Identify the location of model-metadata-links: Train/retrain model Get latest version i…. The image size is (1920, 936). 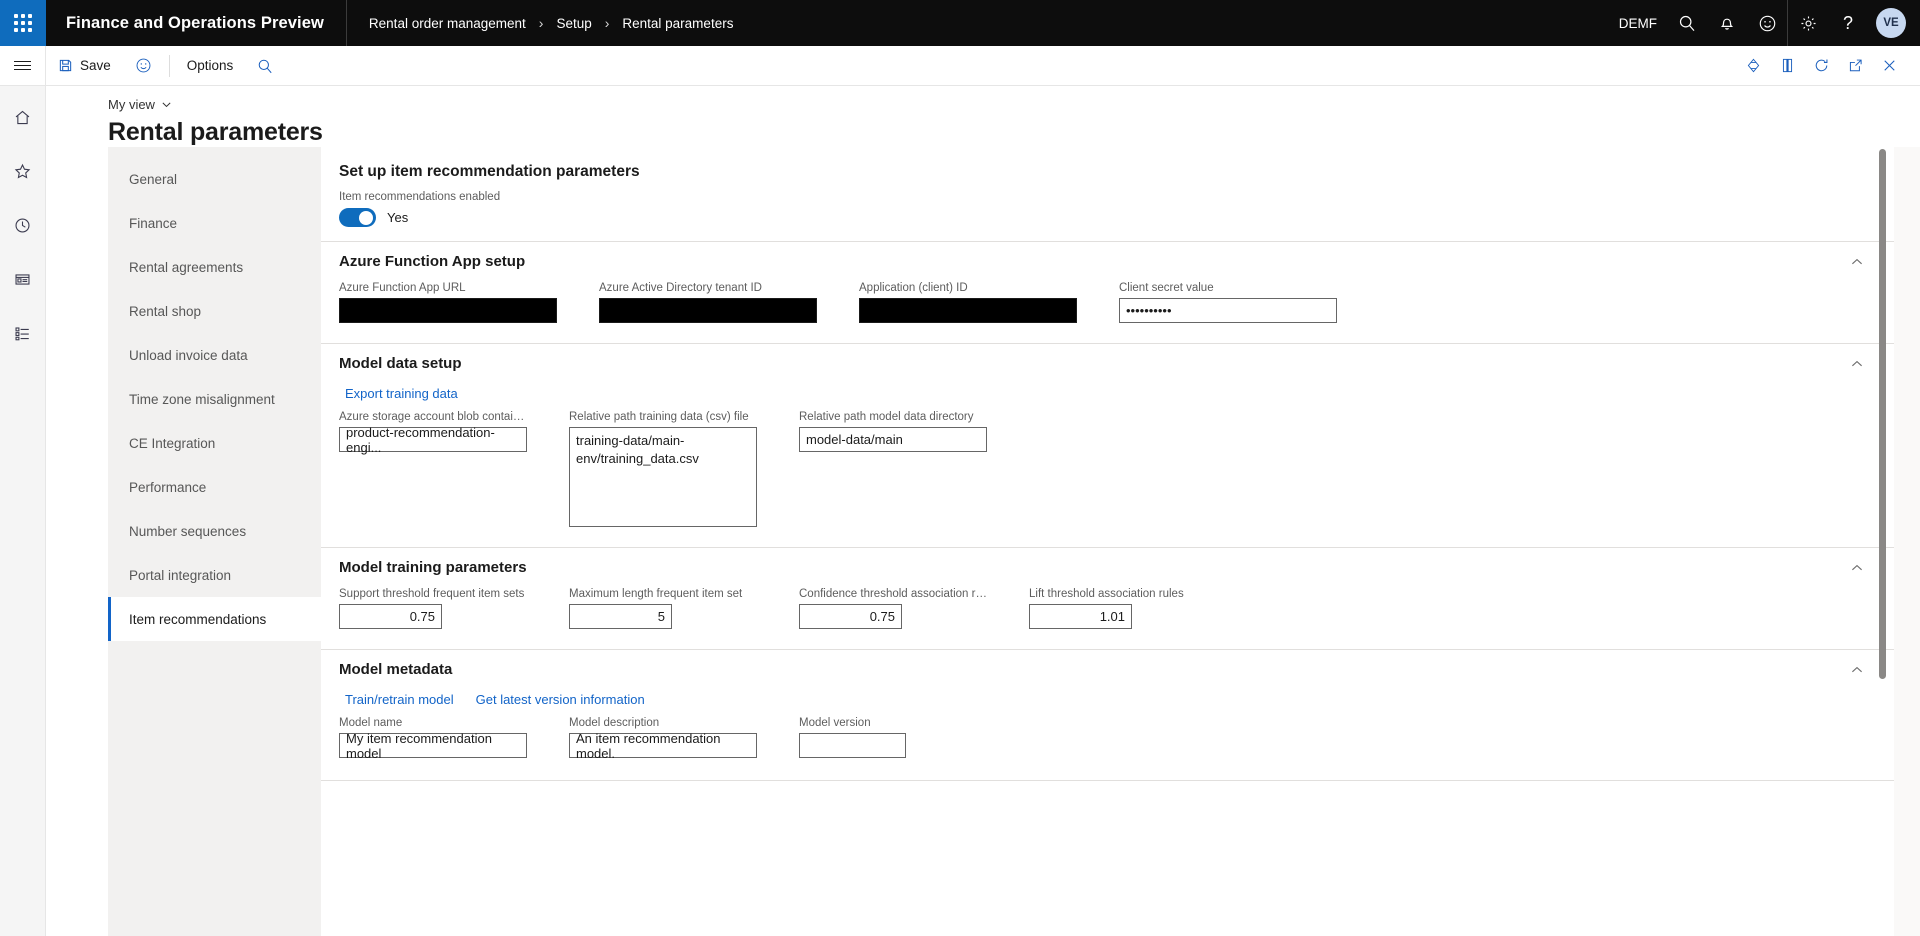
(1107, 697).